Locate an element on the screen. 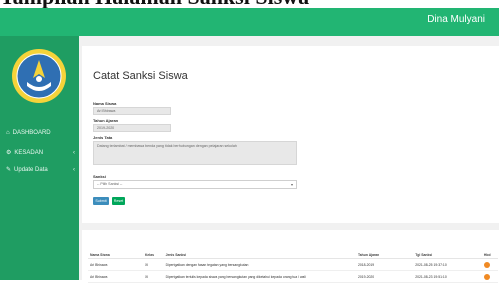  sanksi-select-value: -- Pilih Sanksi -- is located at coordinates (110, 184).